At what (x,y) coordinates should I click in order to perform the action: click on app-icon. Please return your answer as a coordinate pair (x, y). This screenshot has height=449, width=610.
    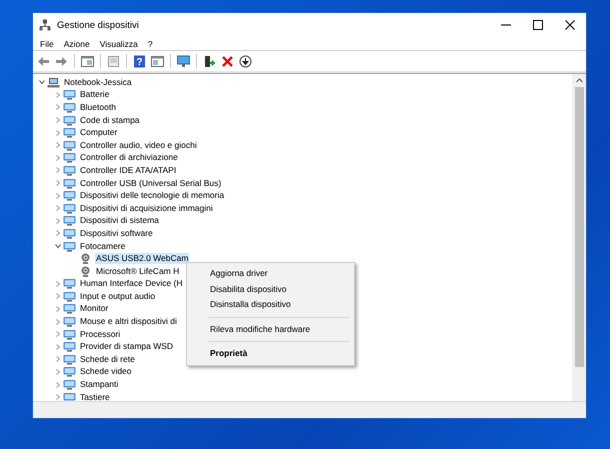
    Looking at the image, I should click on (45, 25).